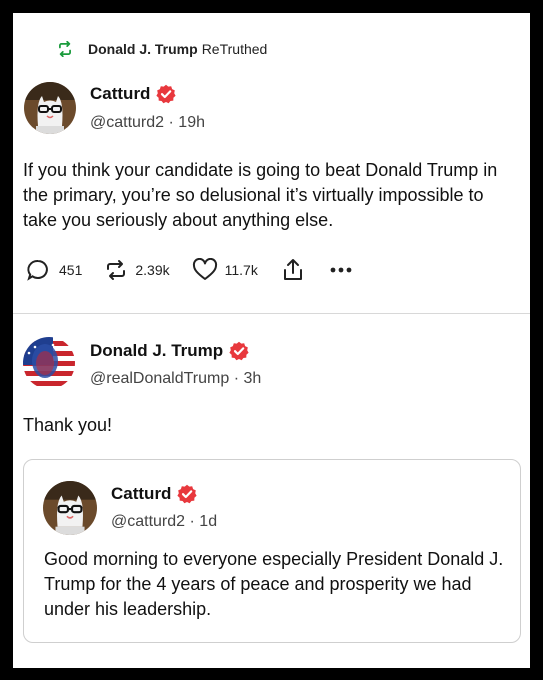  I want to click on post1-author: Catturd, so click(133, 94).